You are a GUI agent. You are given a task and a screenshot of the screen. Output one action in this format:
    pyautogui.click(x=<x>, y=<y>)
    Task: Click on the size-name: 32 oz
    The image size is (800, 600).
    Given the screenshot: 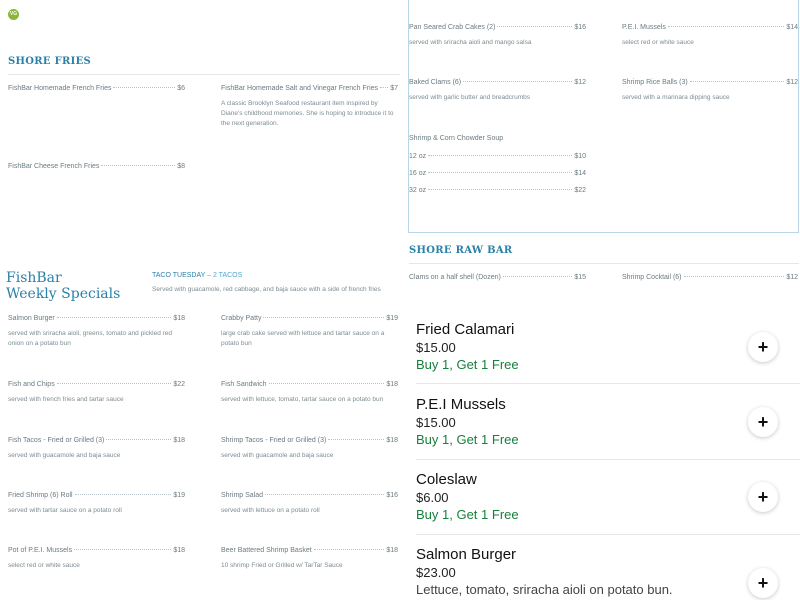 What is the action you would take?
    pyautogui.click(x=418, y=190)
    